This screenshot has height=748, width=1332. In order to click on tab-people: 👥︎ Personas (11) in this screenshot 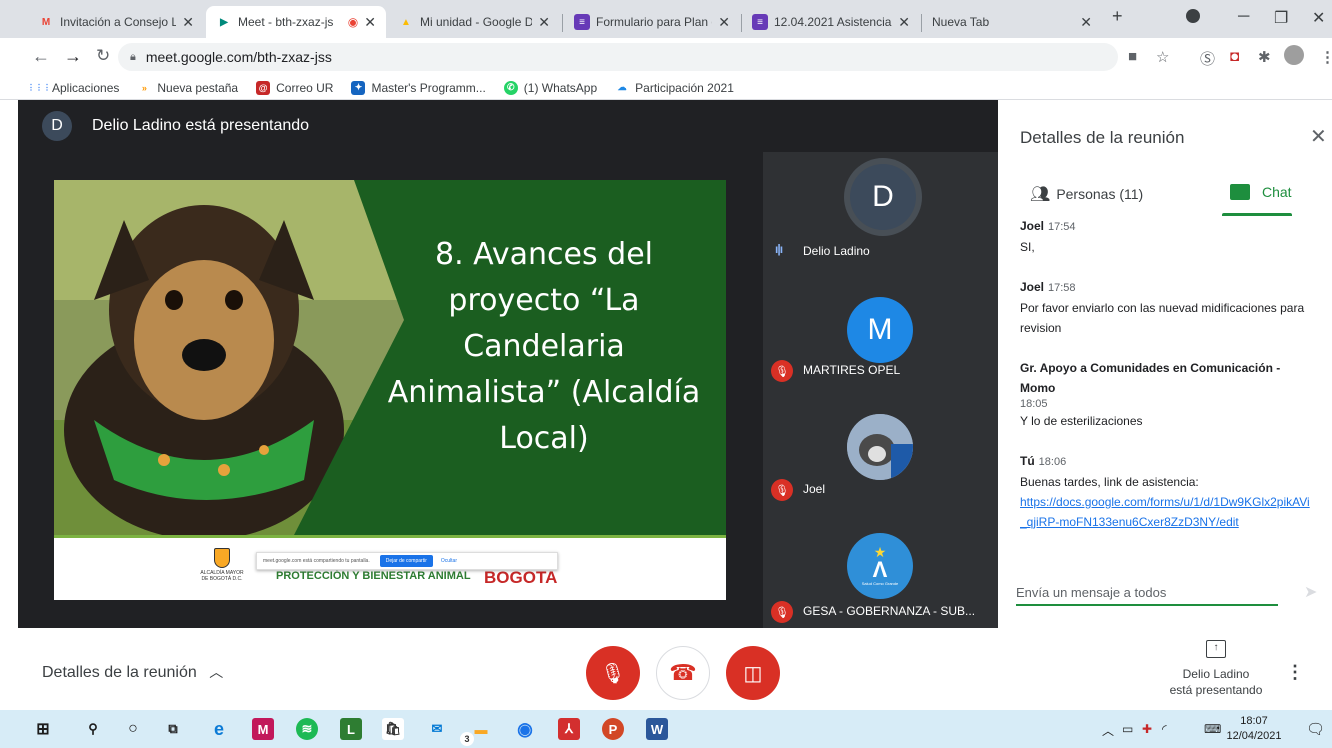, I will do `click(1086, 194)`.